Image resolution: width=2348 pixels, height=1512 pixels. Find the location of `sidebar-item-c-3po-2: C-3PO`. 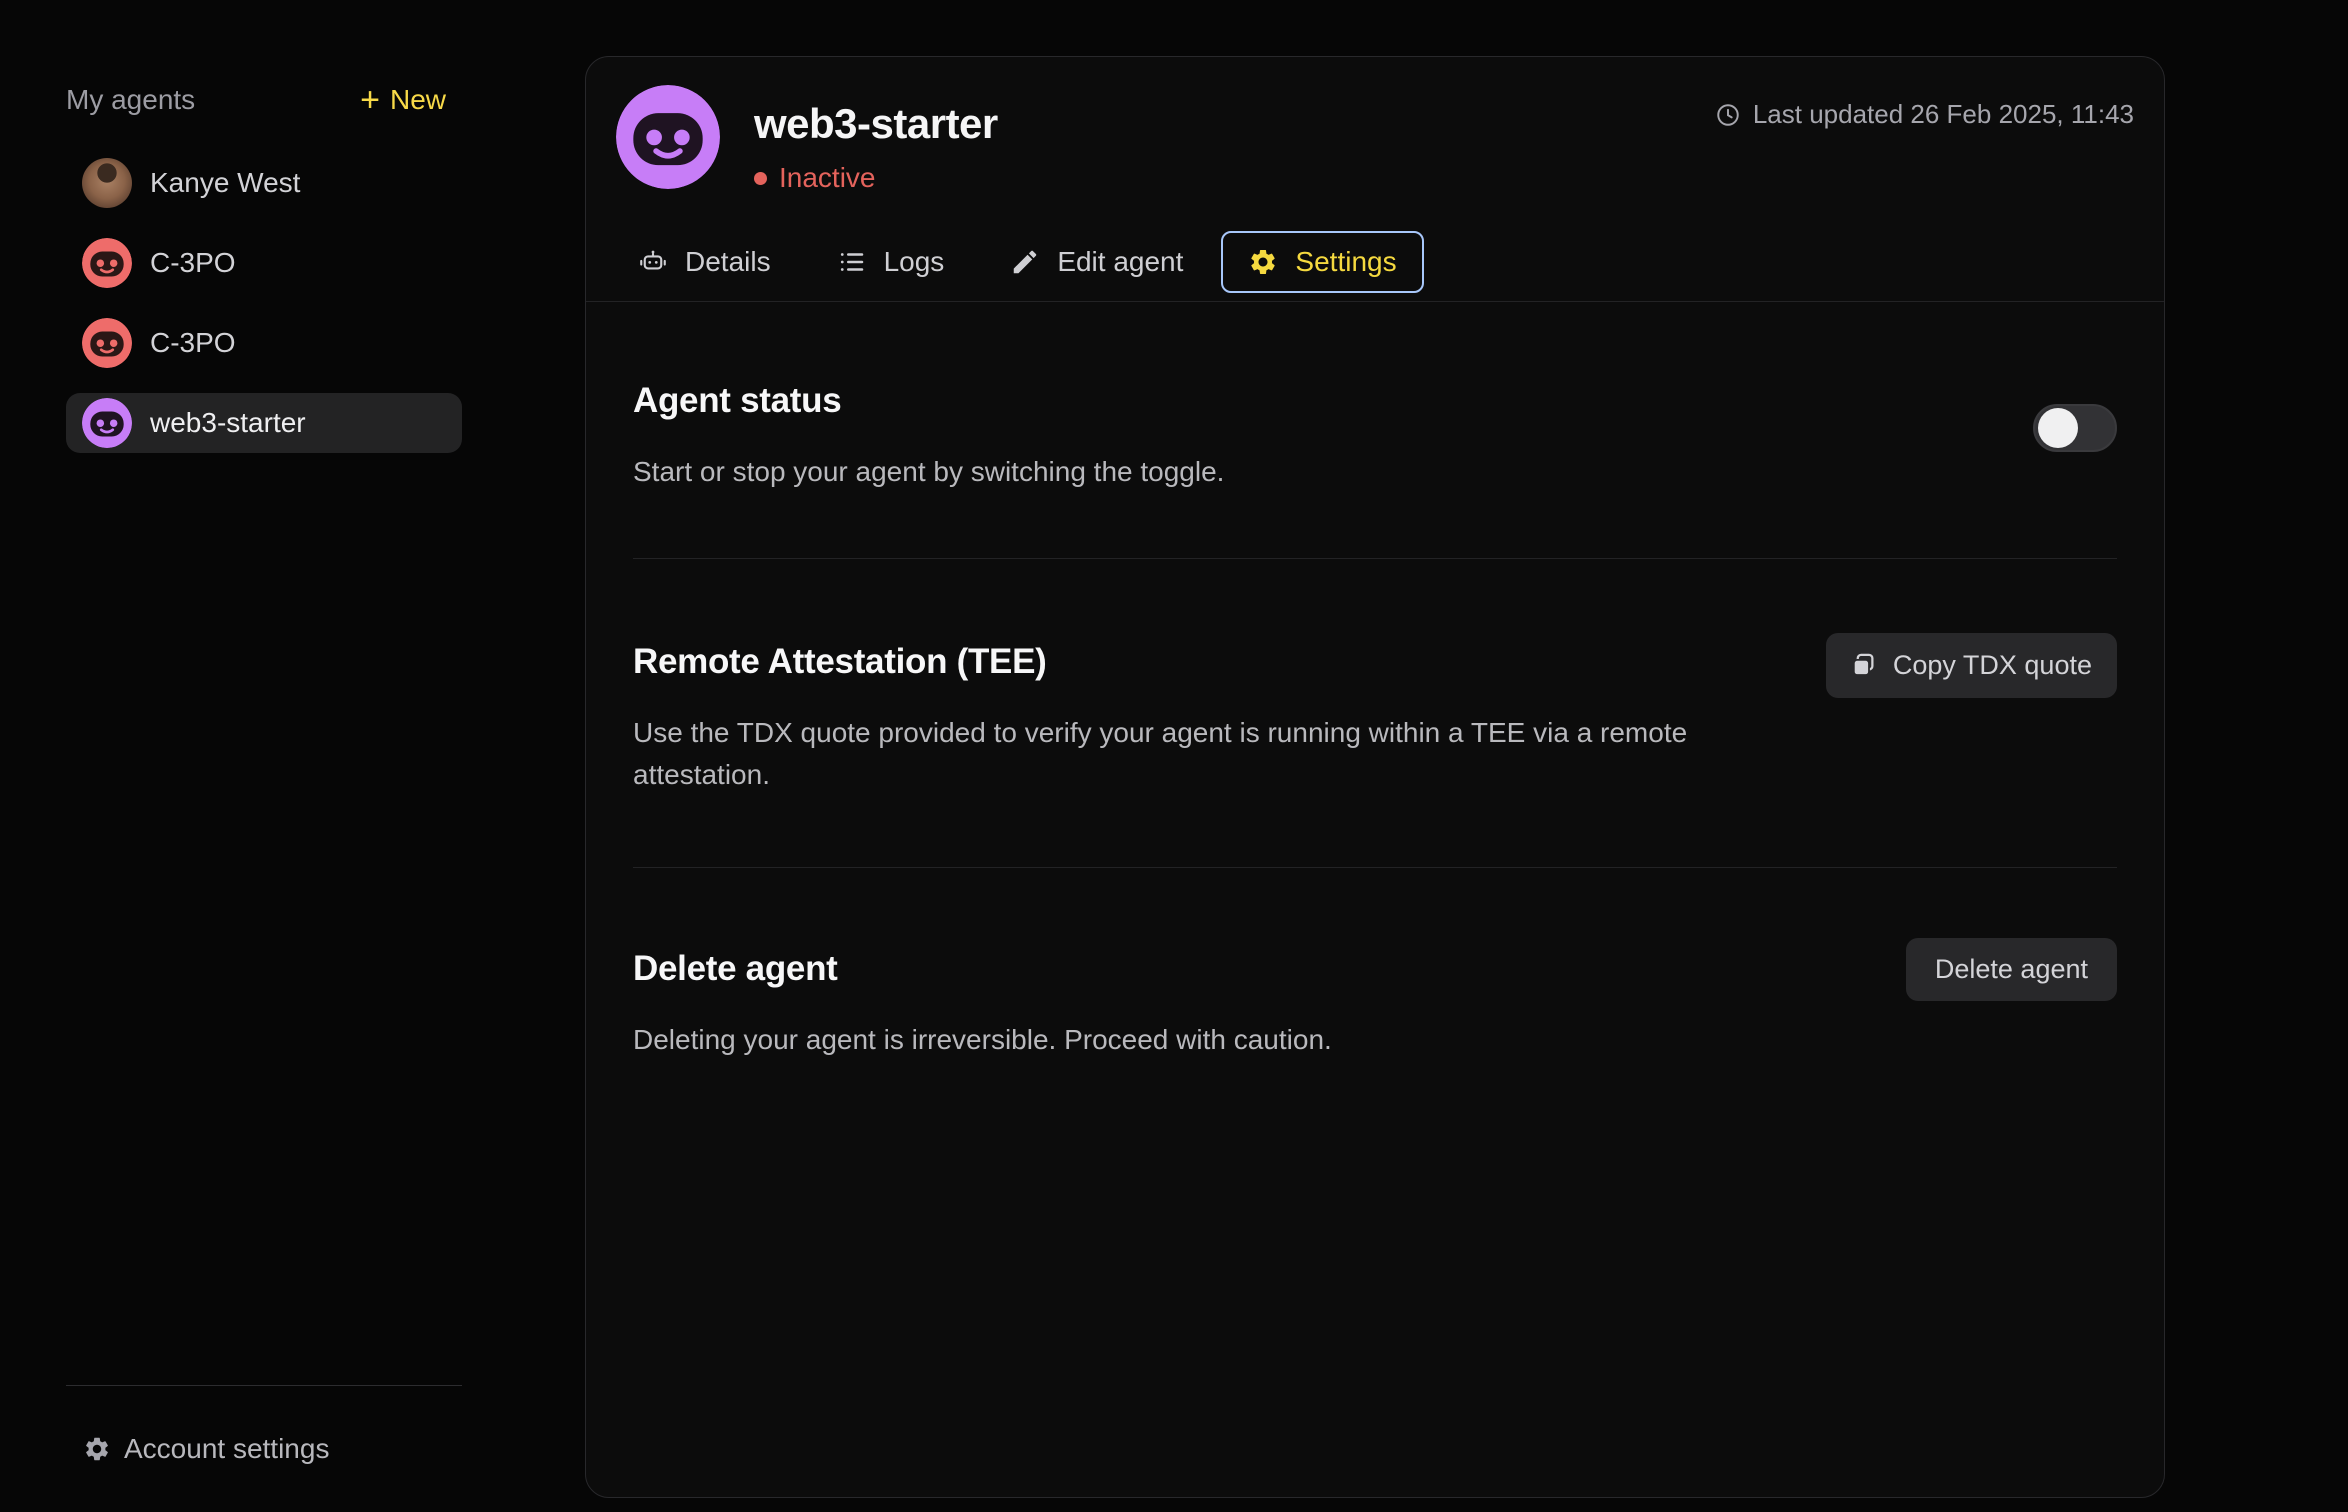

sidebar-item-c-3po-2: C-3PO is located at coordinates (264, 343).